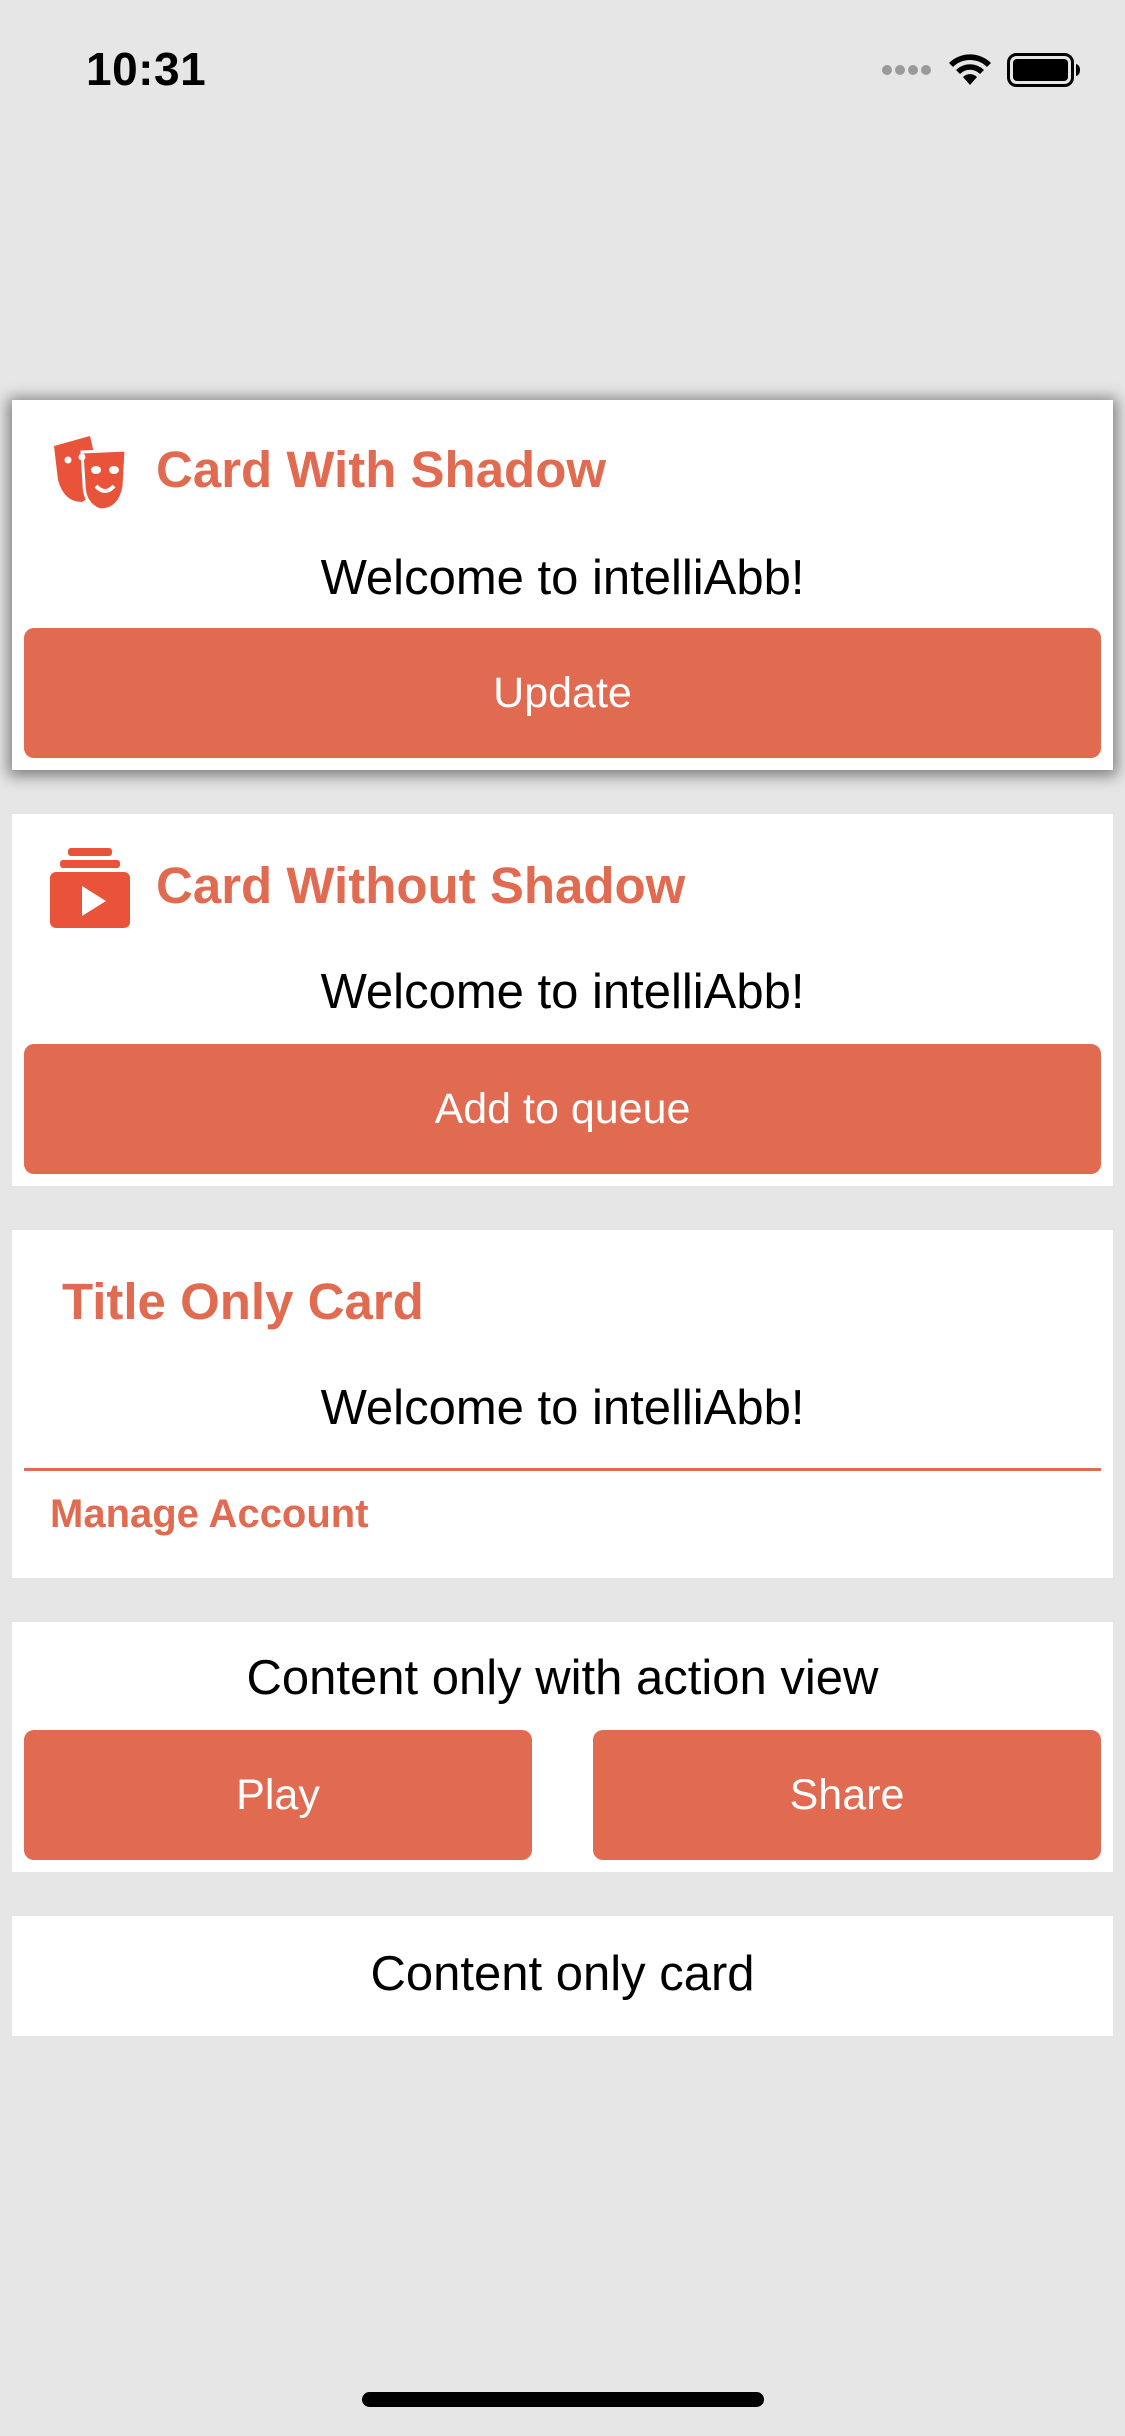  What do you see at coordinates (562, 1678) in the screenshot?
I see `card-content: Content only with action view` at bounding box center [562, 1678].